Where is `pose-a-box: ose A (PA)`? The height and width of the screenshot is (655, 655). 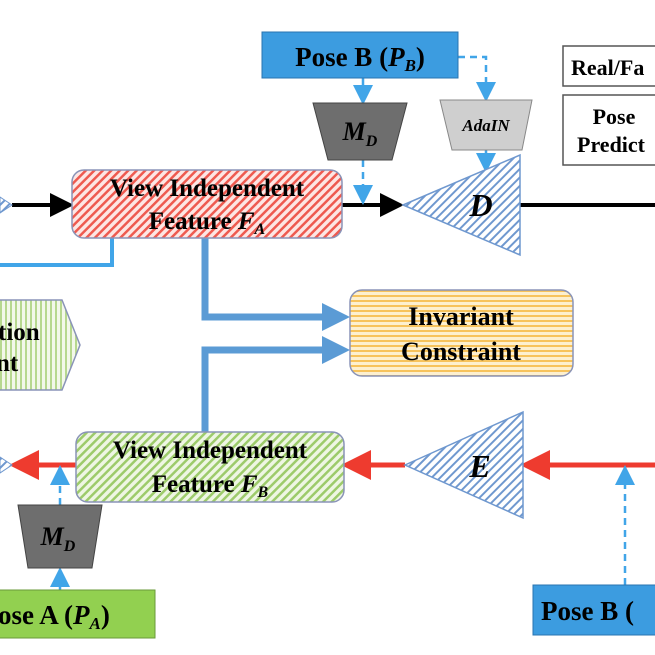 pose-a-box: ose A (PA) is located at coordinates (78, 614).